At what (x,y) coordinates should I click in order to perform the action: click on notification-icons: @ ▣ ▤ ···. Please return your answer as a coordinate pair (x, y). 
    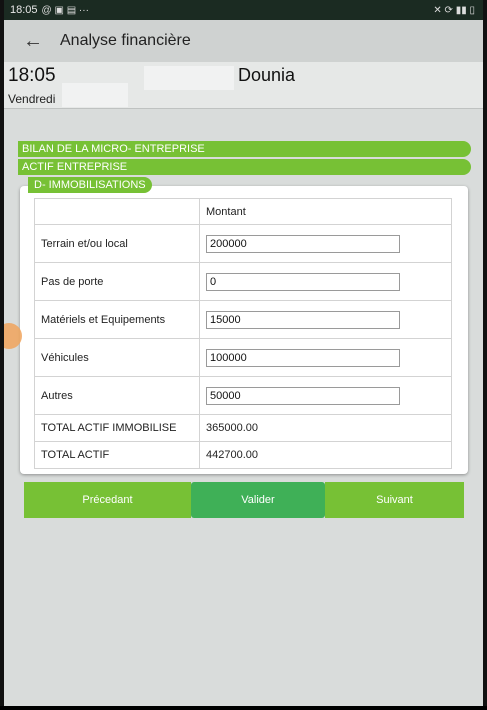
    Looking at the image, I should click on (65, 10).